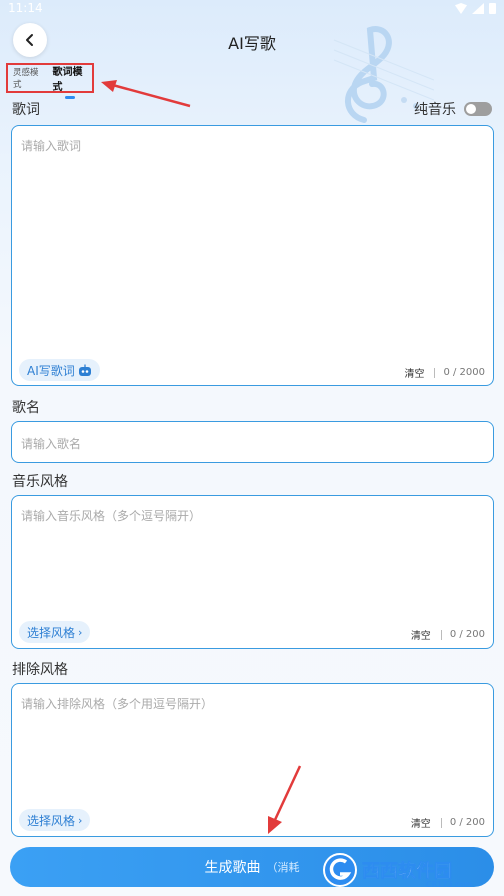 This screenshot has width=504, height=896. Describe the element at coordinates (464, 372) in the screenshot. I see `lyrics-char-count: 0 / 2000` at that location.